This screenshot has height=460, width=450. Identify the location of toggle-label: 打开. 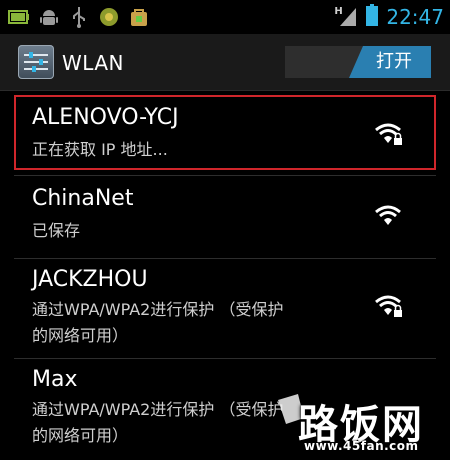
(394, 61).